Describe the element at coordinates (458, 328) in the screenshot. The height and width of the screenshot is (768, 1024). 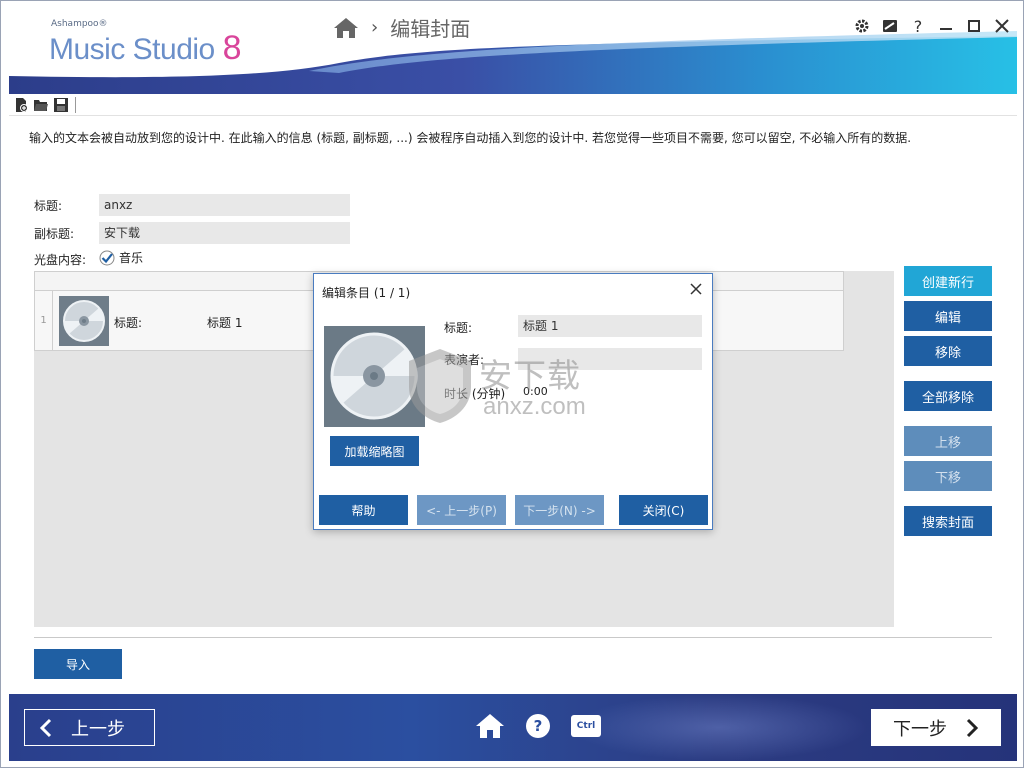
I see `dialog-title-label: 标题:` at that location.